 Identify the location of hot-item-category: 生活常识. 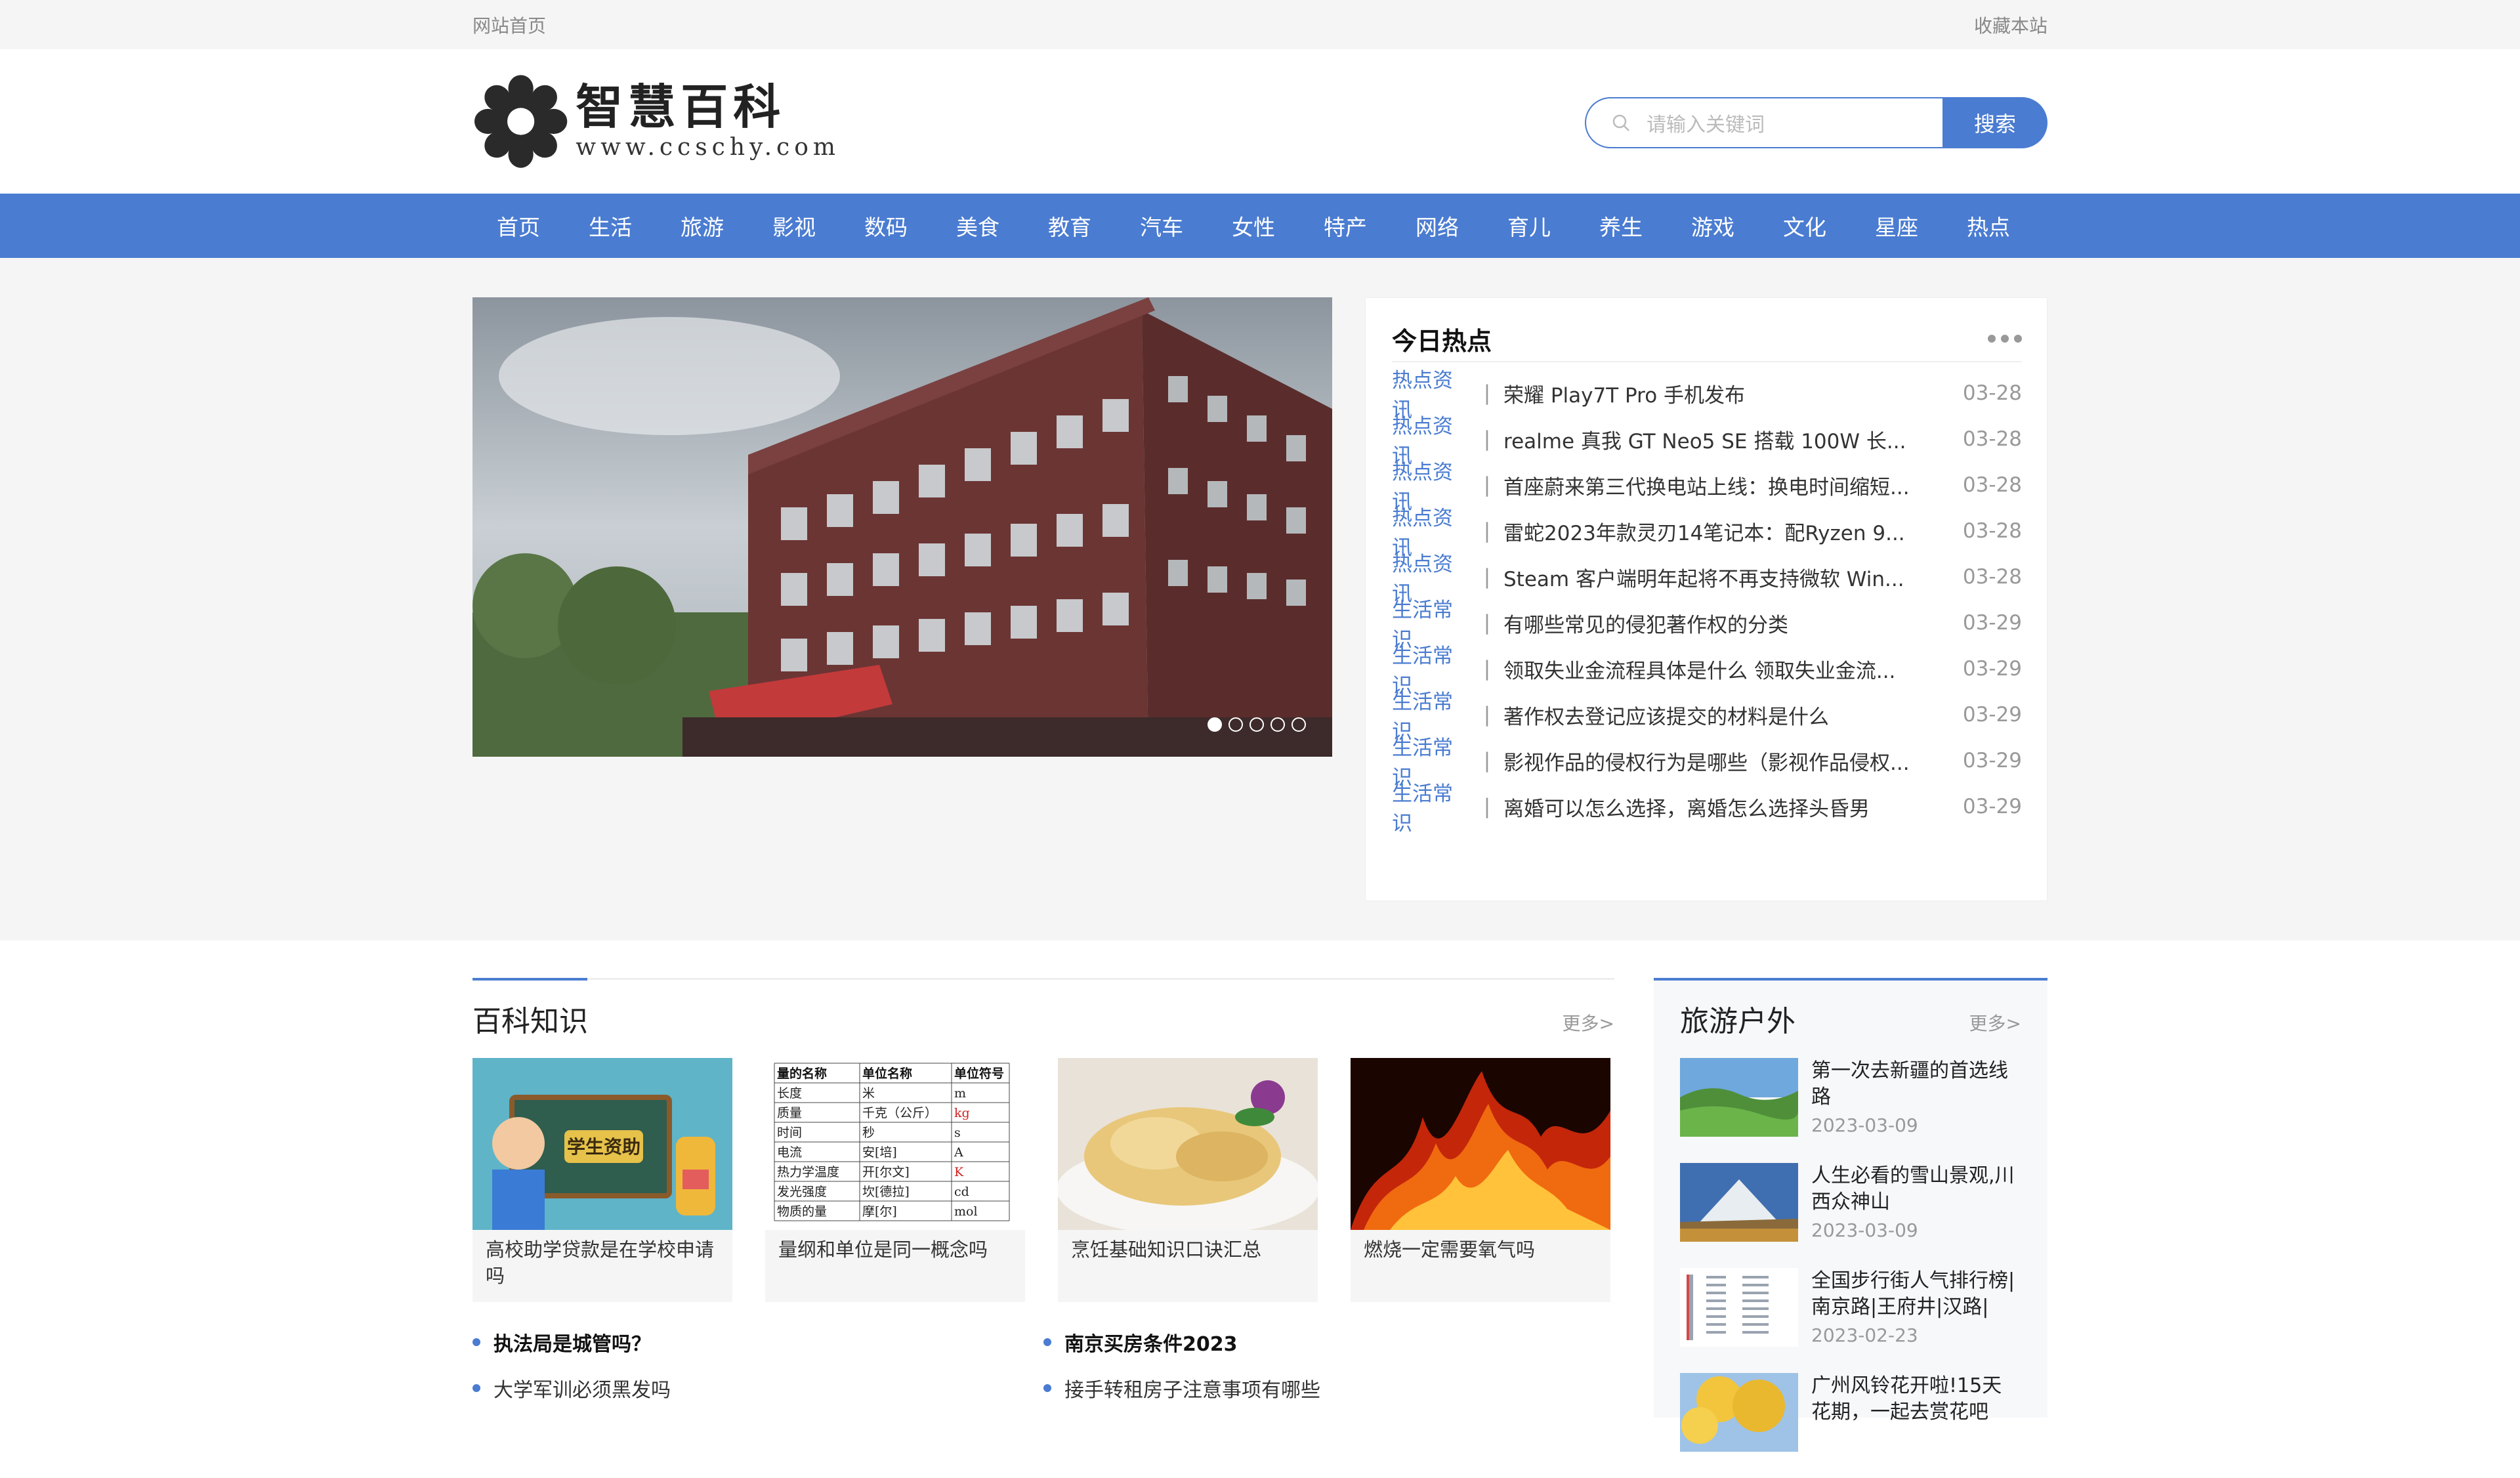
(1431, 806).